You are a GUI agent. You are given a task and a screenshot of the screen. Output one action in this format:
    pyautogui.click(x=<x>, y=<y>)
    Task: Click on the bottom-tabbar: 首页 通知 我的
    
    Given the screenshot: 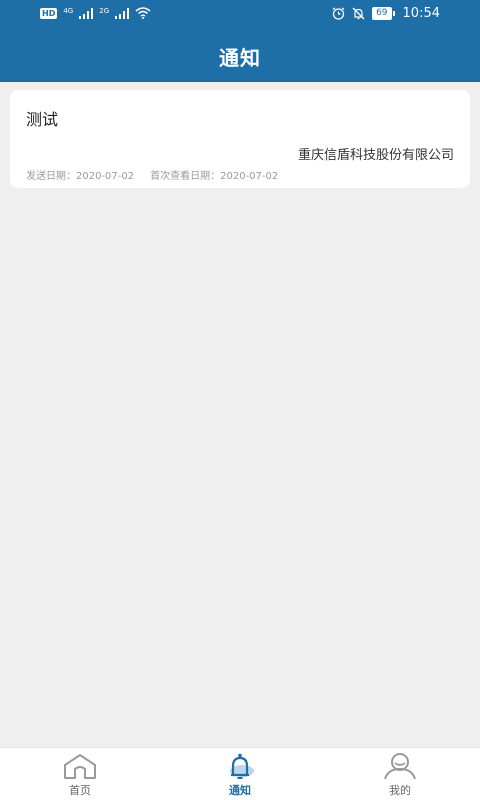 What is the action you would take?
    pyautogui.click(x=240, y=773)
    